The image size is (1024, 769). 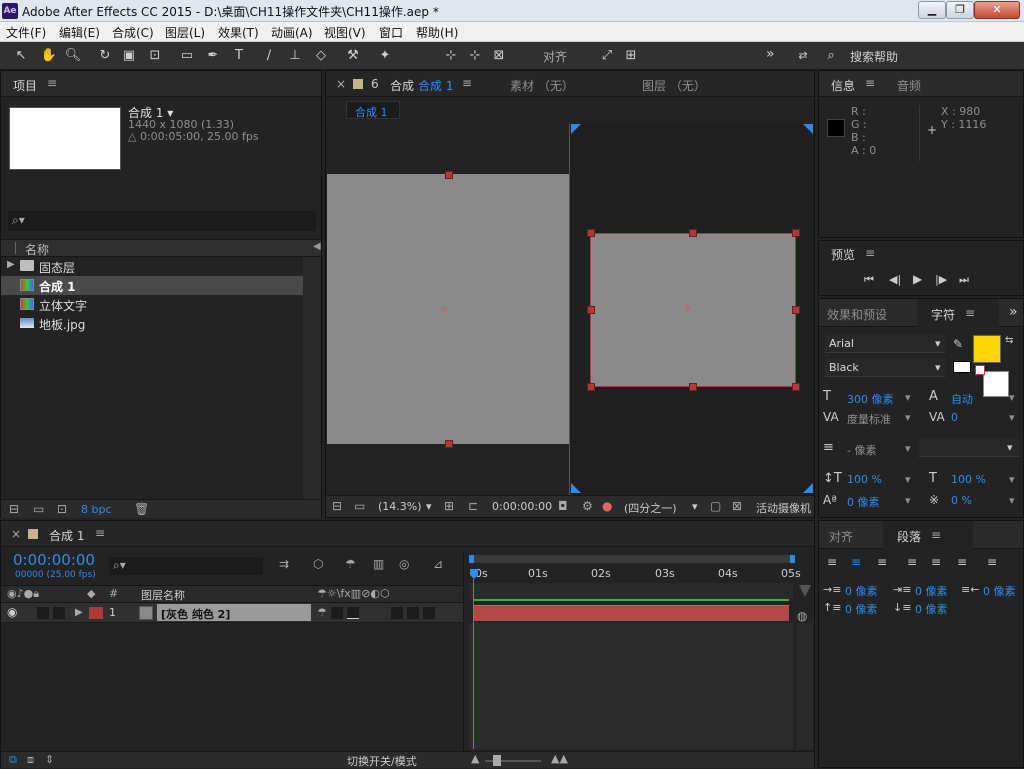 I want to click on audio-tab: 音频, so click(x=909, y=85).